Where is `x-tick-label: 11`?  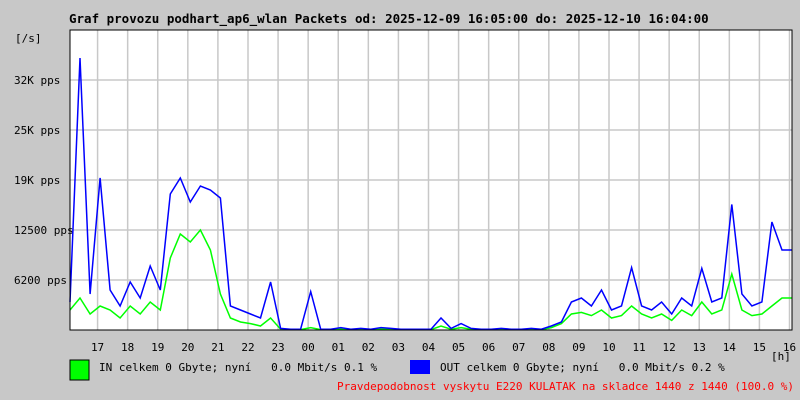
x-tick-label: 11 is located at coordinates (638, 347).